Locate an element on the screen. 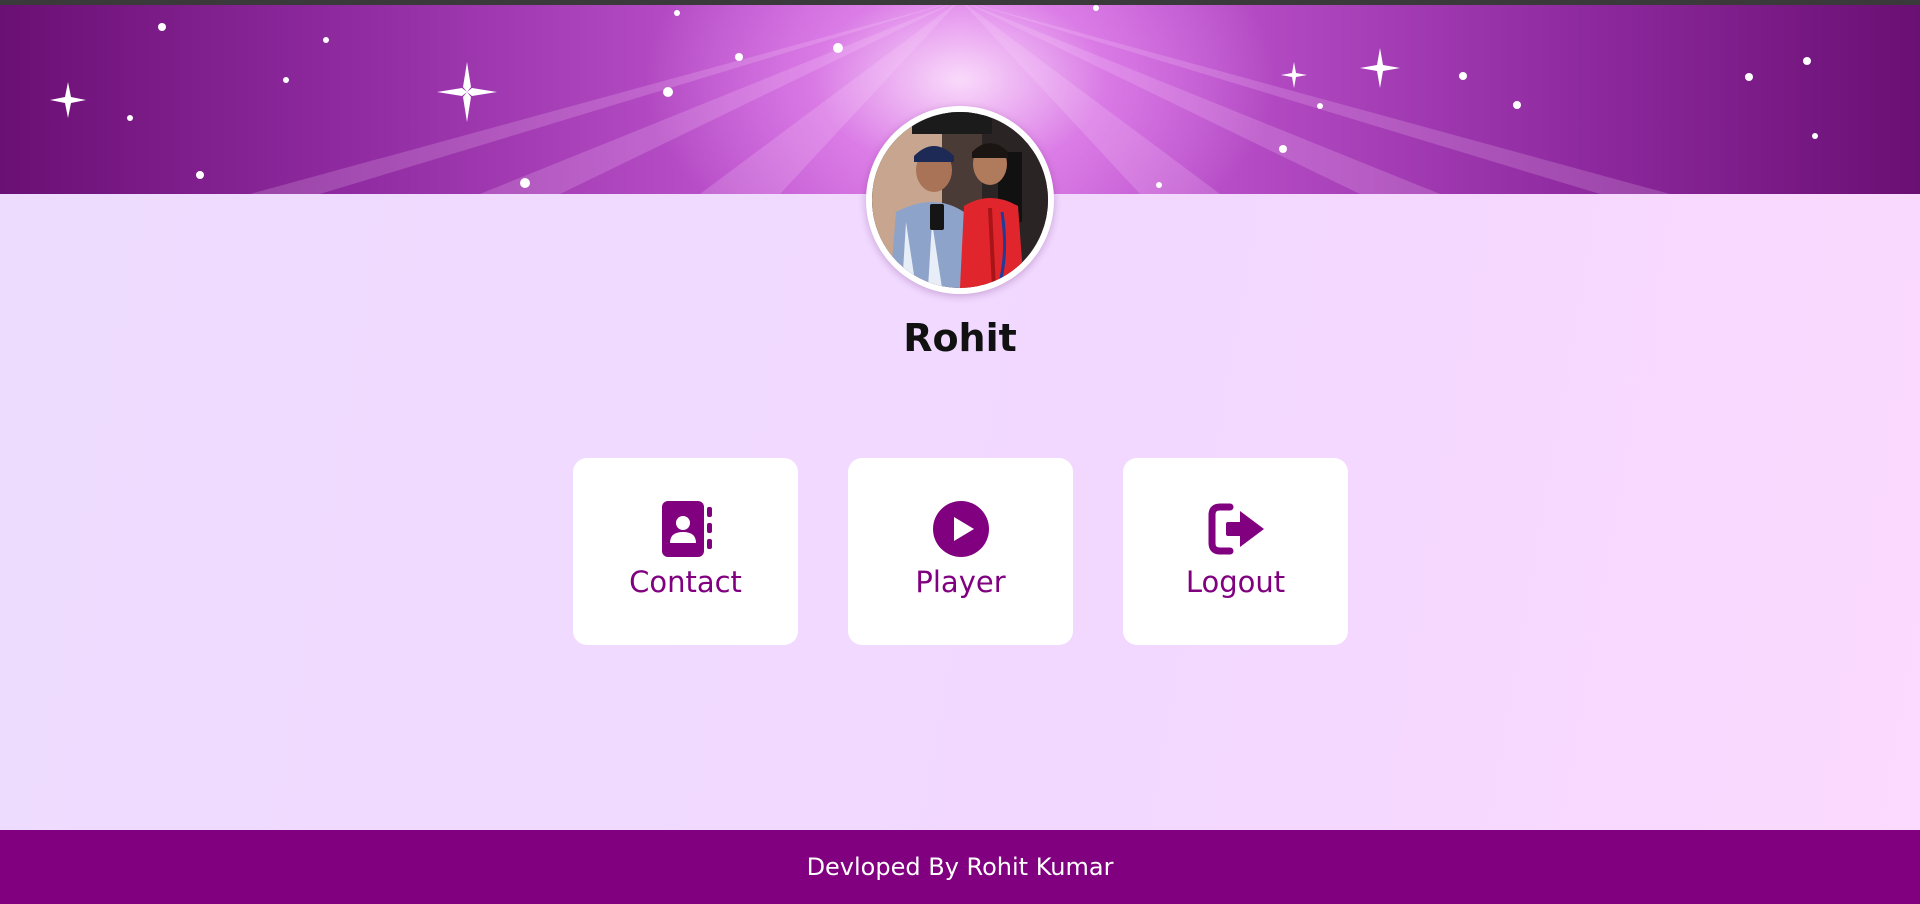  avatar-frame is located at coordinates (960, 200).